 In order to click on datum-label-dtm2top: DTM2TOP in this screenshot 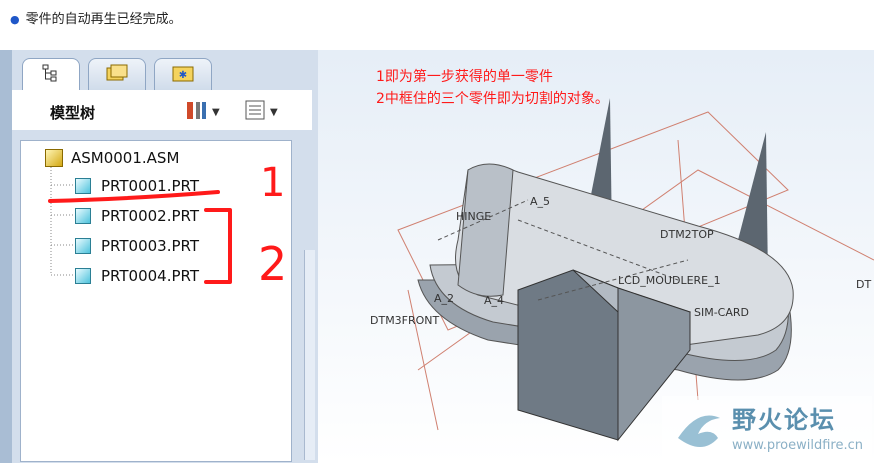, I will do `click(687, 234)`.